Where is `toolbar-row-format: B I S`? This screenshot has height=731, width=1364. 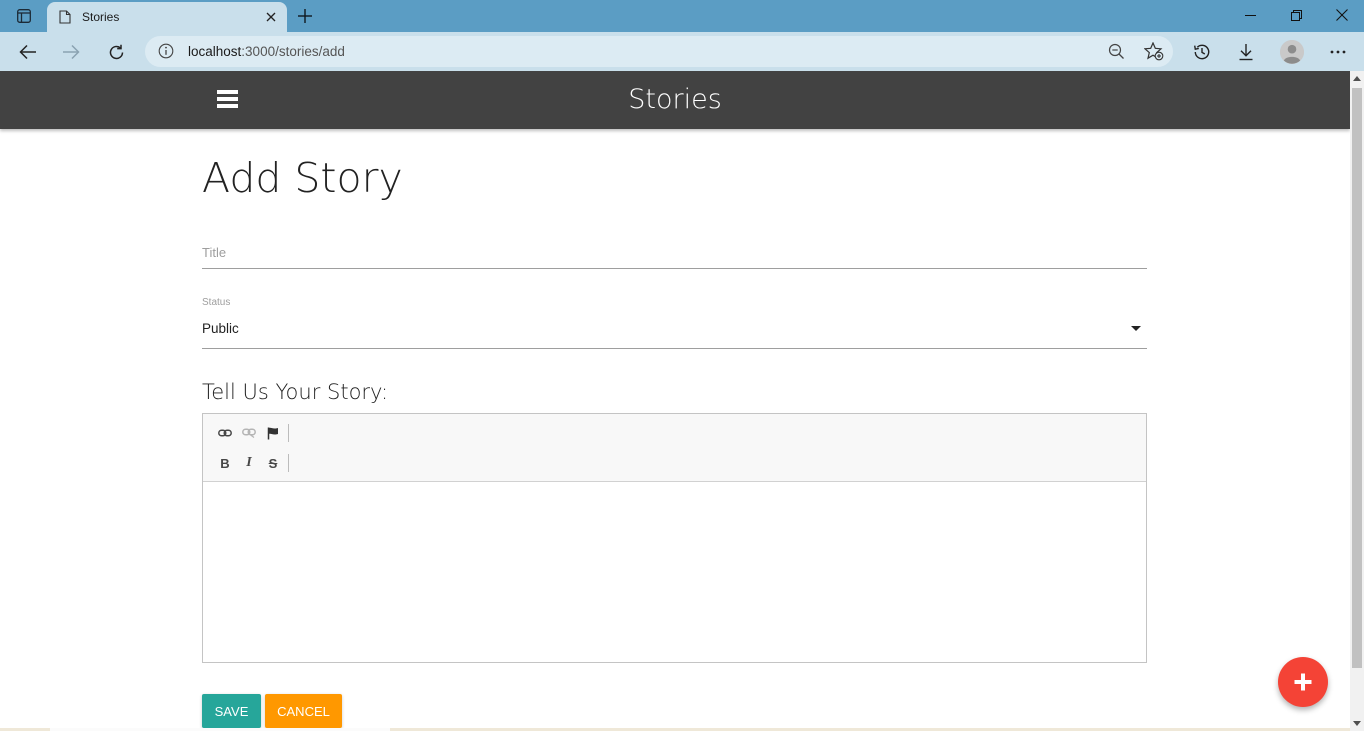 toolbar-row-format: B I S is located at coordinates (251, 463).